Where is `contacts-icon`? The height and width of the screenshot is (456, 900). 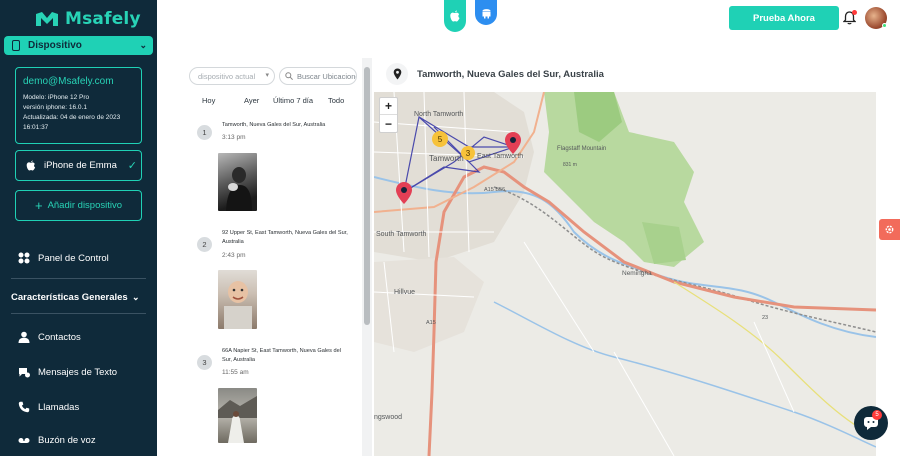
contacts-icon is located at coordinates (24, 337).